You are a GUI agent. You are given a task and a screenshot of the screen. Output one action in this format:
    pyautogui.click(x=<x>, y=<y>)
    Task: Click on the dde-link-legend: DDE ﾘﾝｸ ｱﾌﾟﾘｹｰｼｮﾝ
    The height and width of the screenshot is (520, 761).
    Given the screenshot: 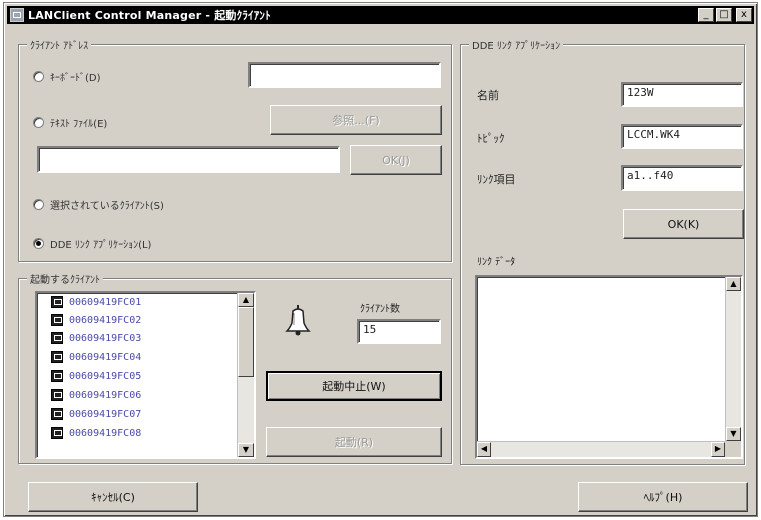 What is the action you would take?
    pyautogui.click(x=516, y=44)
    